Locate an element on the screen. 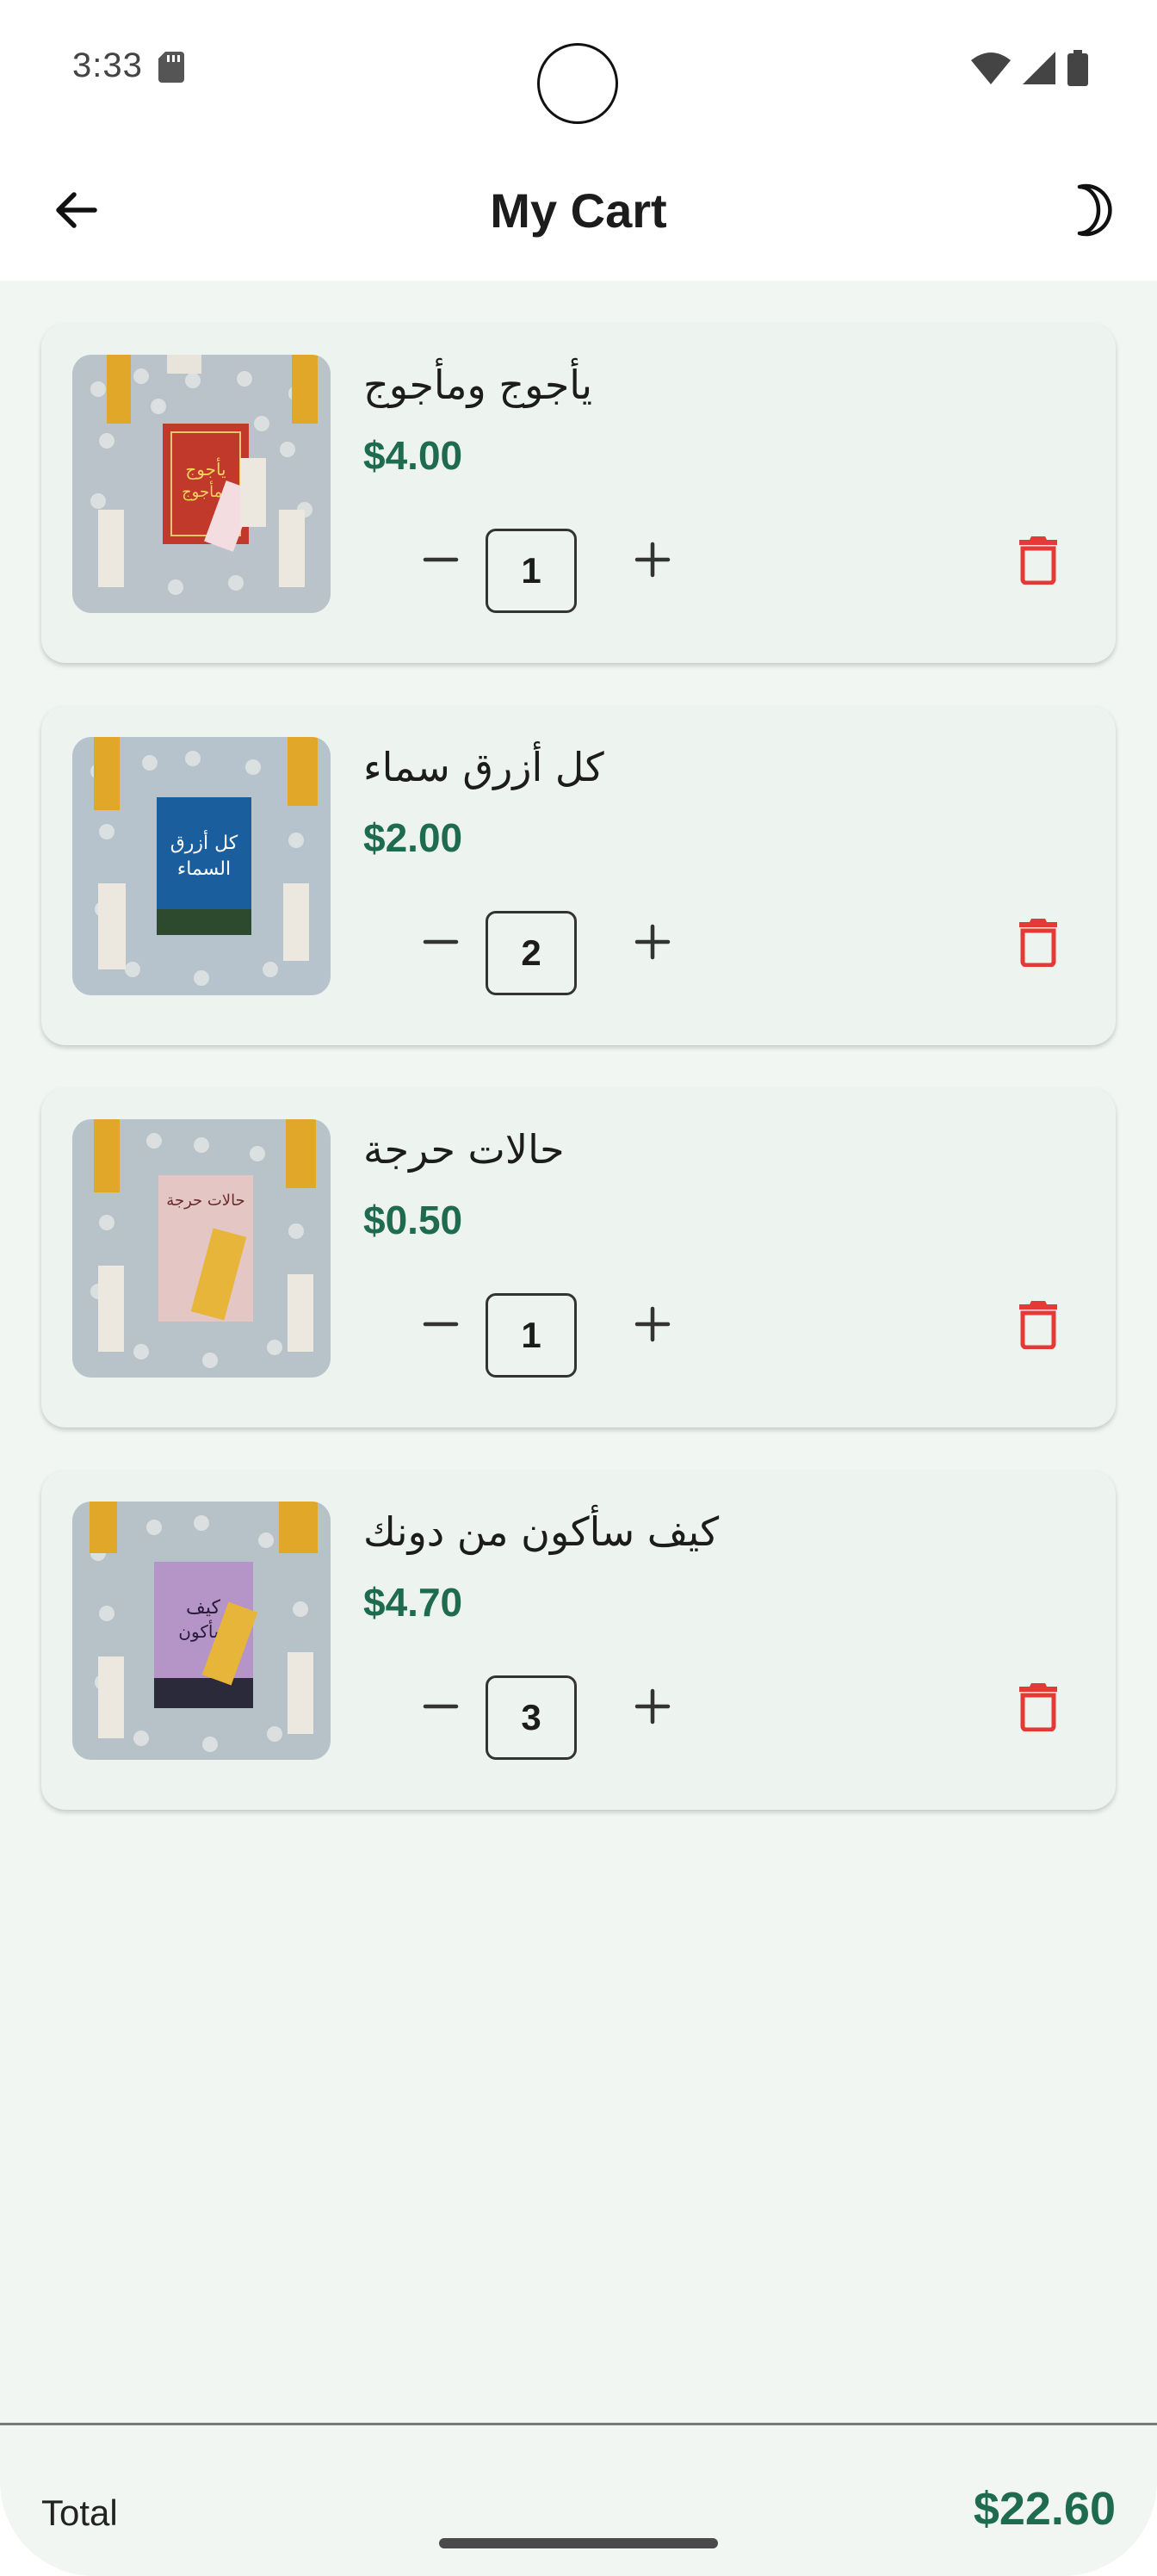 The width and height of the screenshot is (1157, 2576). moon-icon is located at coordinates (1087, 212).